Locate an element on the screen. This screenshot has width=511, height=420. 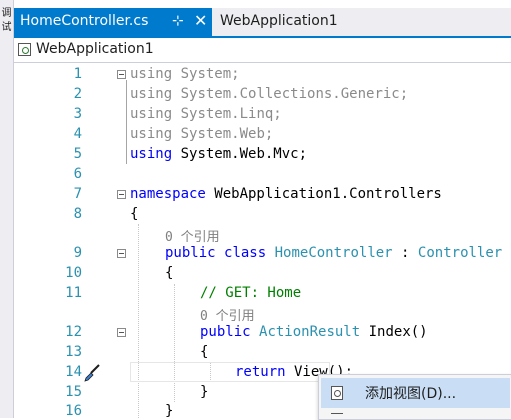
line-number: 3 is located at coordinates (77, 114).